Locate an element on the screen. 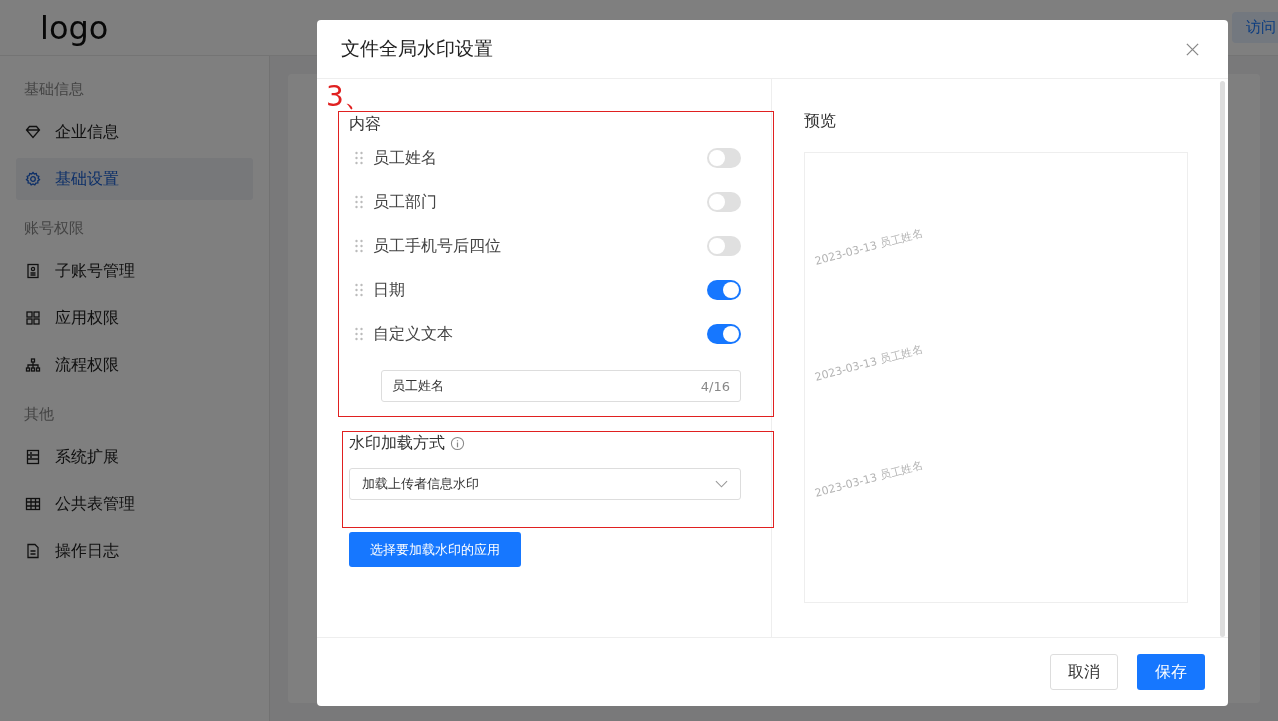  gear-icon is located at coordinates (33, 179).